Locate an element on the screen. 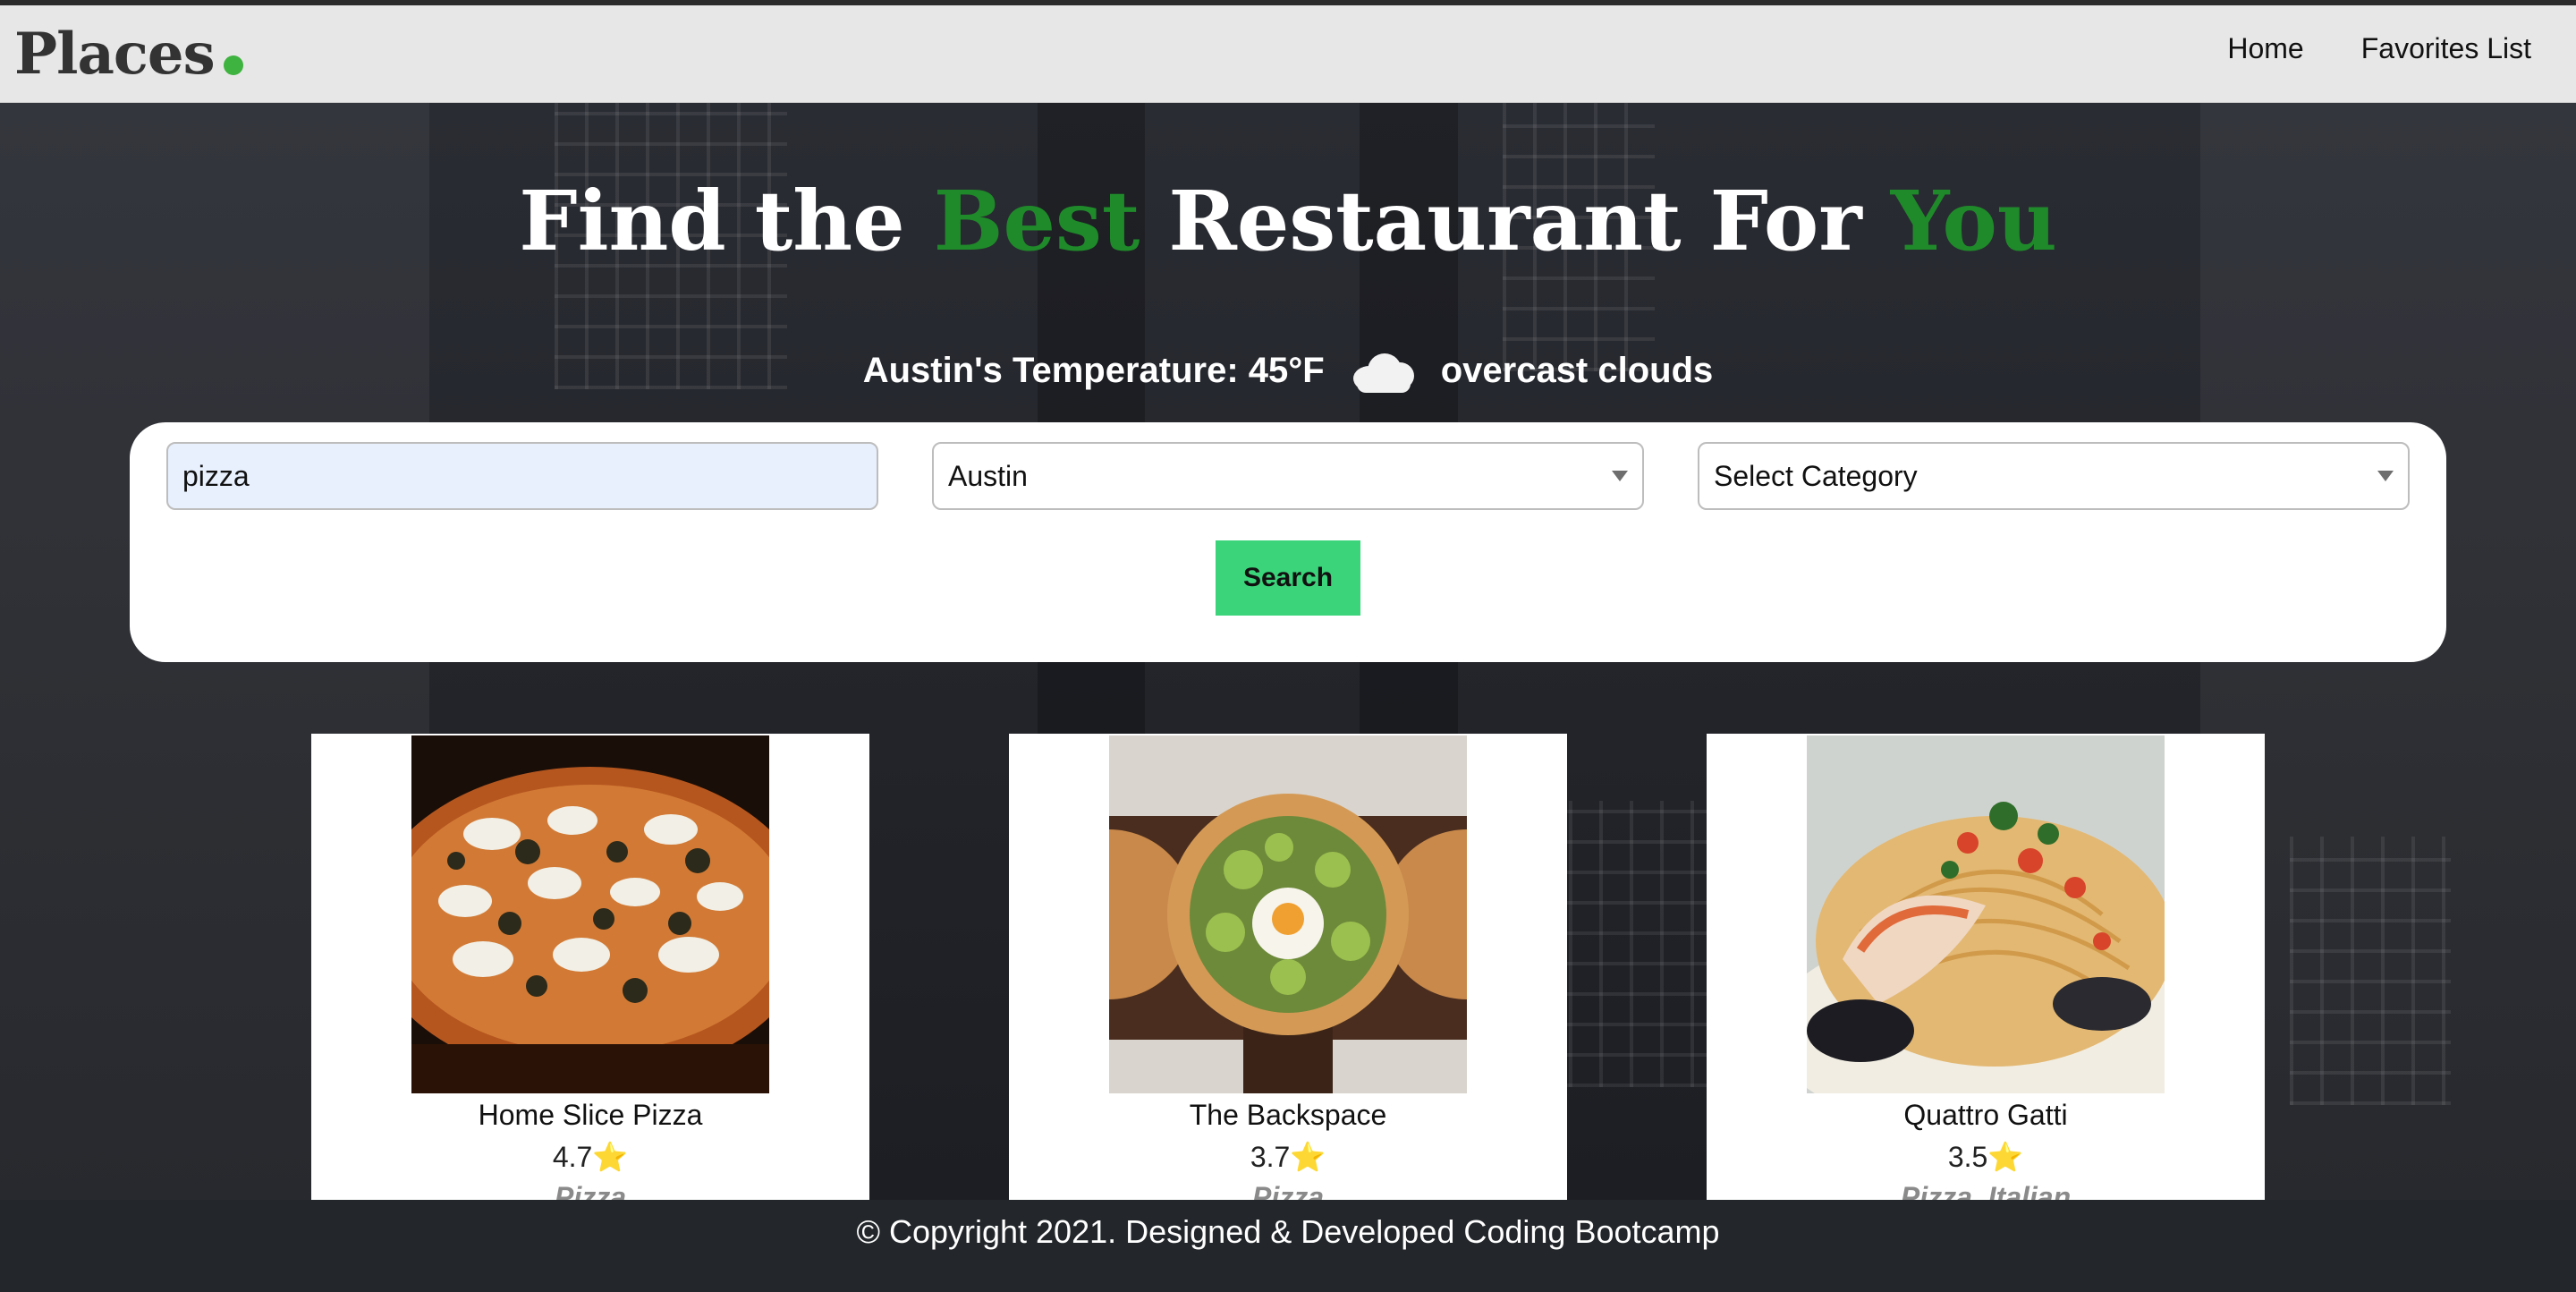 Image resolution: width=2576 pixels, height=1292 pixels. hero-title-highlight: Best is located at coordinates (1036, 221).